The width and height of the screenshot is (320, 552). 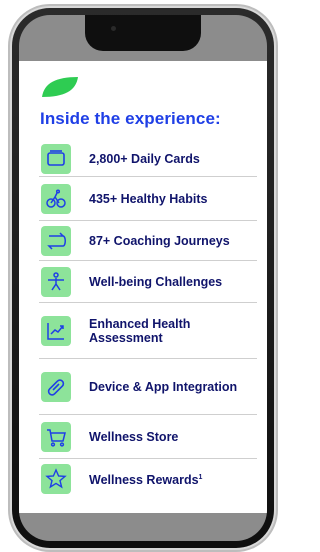 I want to click on item-label: 87+ Coaching Journeys, so click(x=159, y=240).